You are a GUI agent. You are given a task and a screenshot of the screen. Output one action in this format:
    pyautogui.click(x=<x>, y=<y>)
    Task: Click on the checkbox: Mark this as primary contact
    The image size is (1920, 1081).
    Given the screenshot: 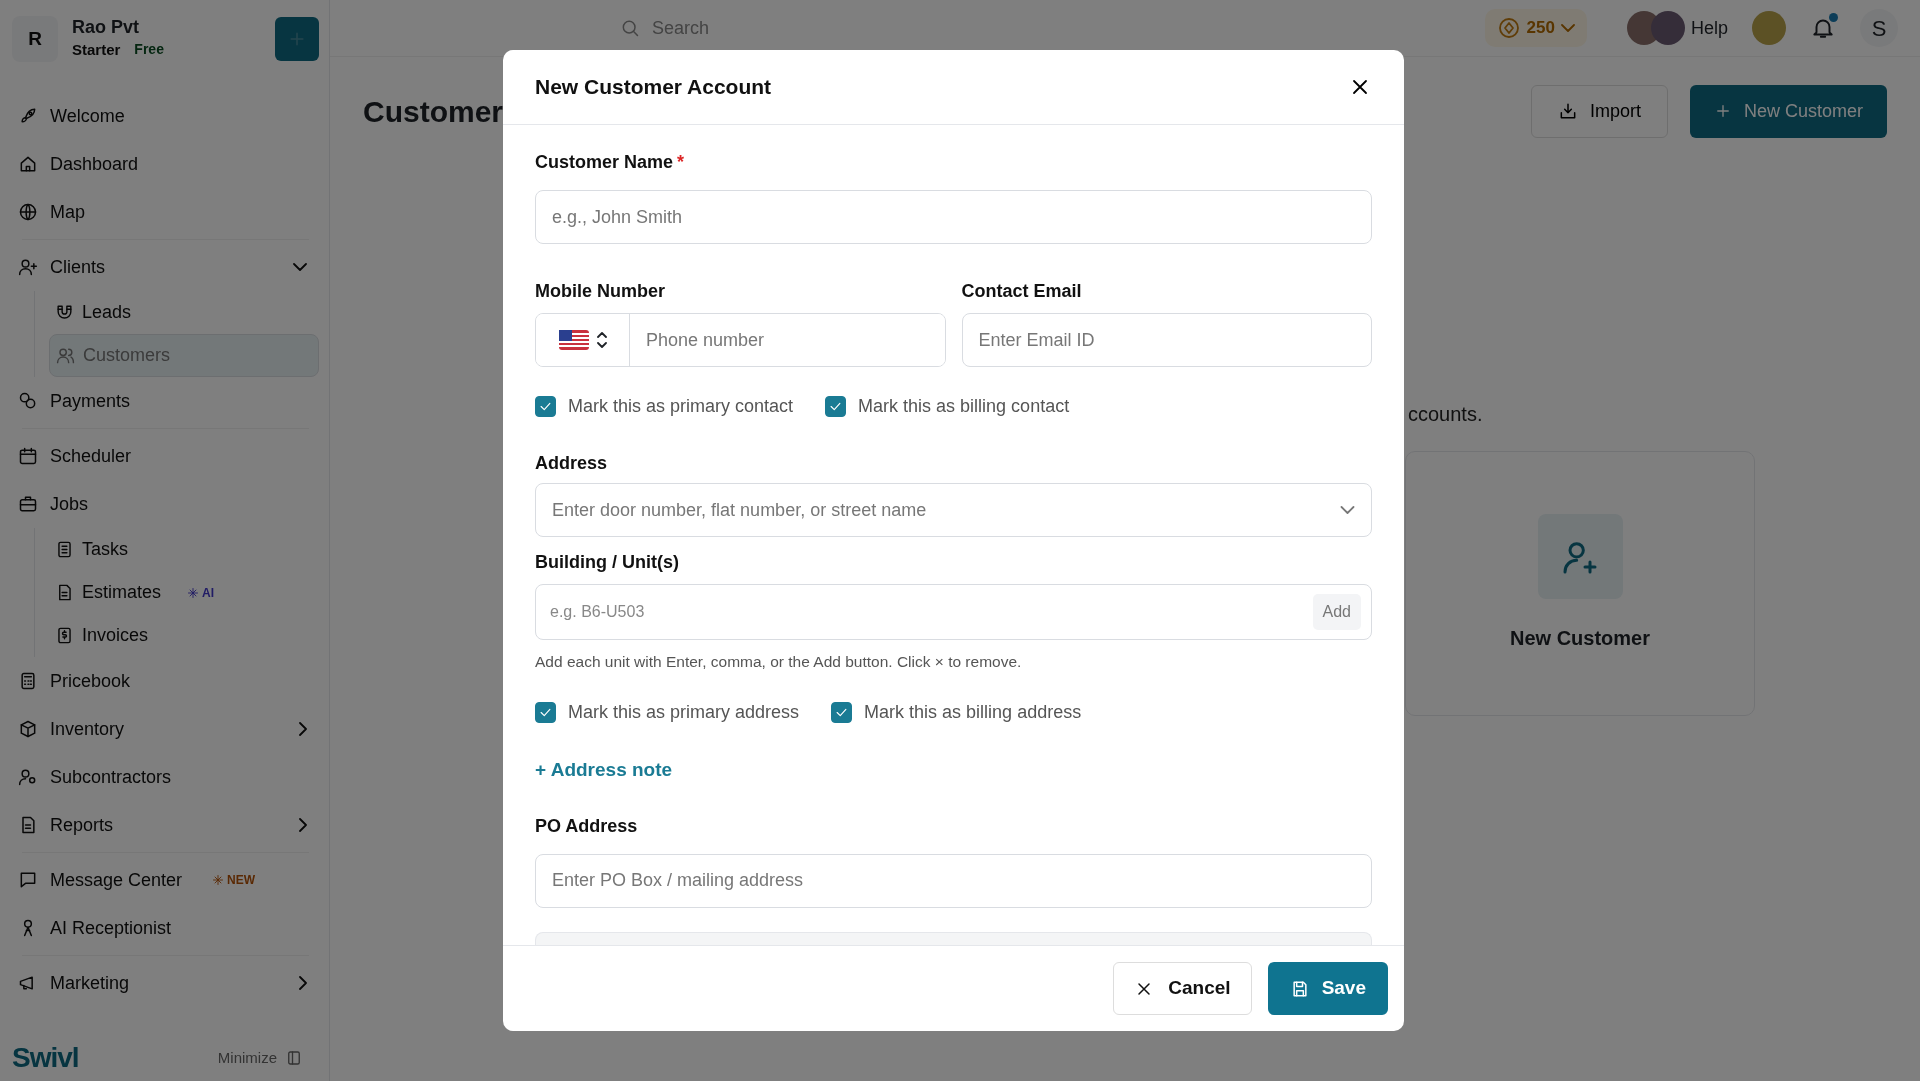 What is the action you would take?
    pyautogui.click(x=664, y=406)
    